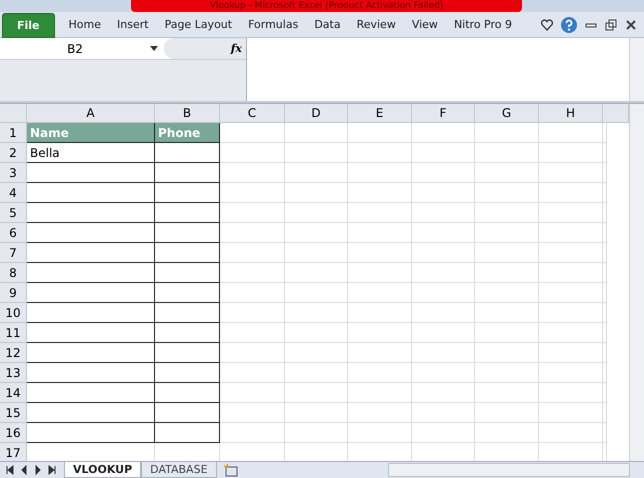 The height and width of the screenshot is (478, 644). What do you see at coordinates (13, 313) in the screenshot?
I see `row-header: 10` at bounding box center [13, 313].